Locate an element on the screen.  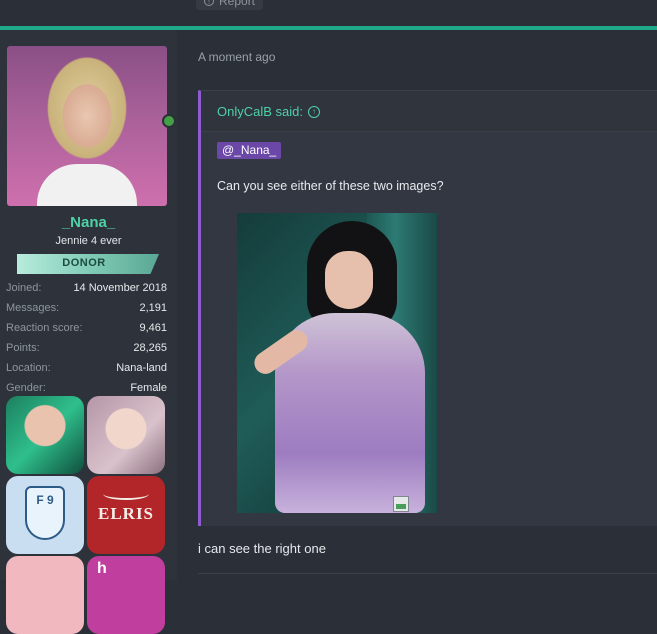
post-timestamp: A moment ago is located at coordinates (236, 57).